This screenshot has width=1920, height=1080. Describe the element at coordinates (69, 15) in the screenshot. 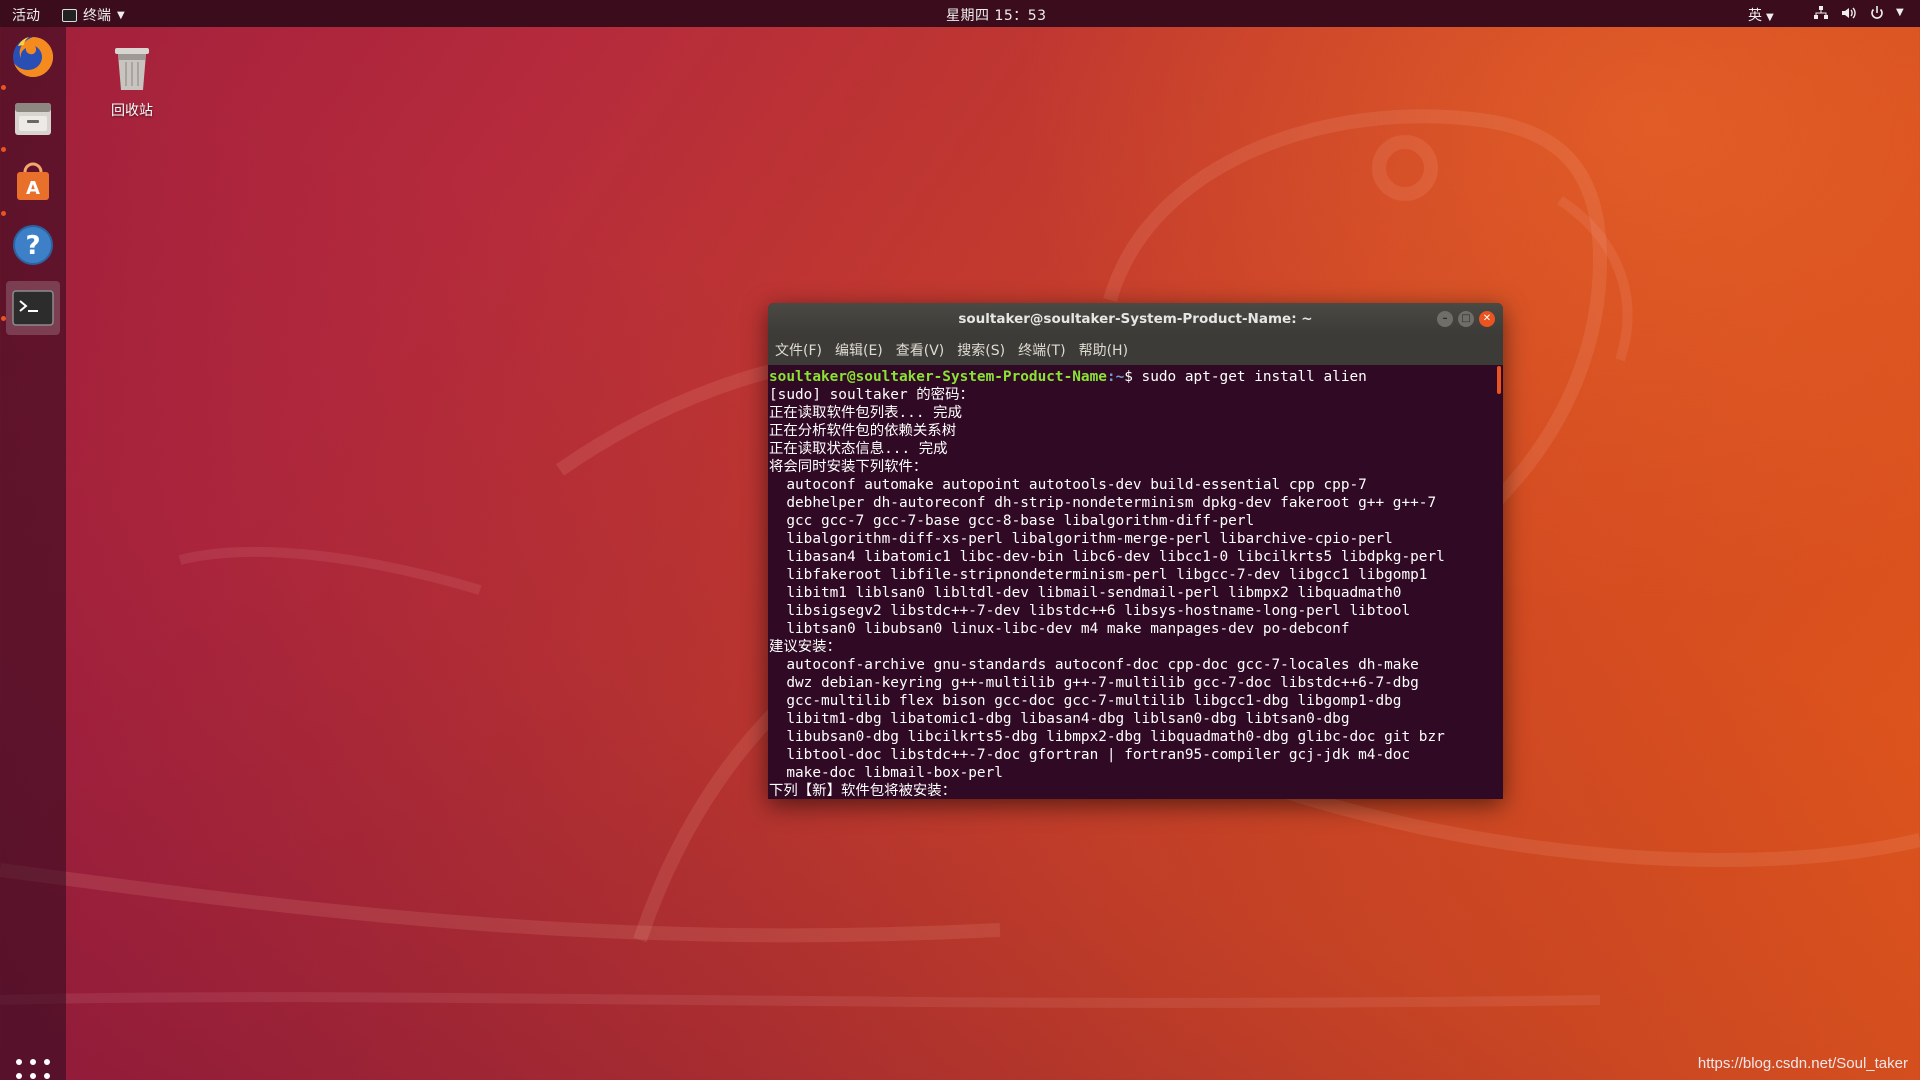

I see `terminal-small-icon` at that location.